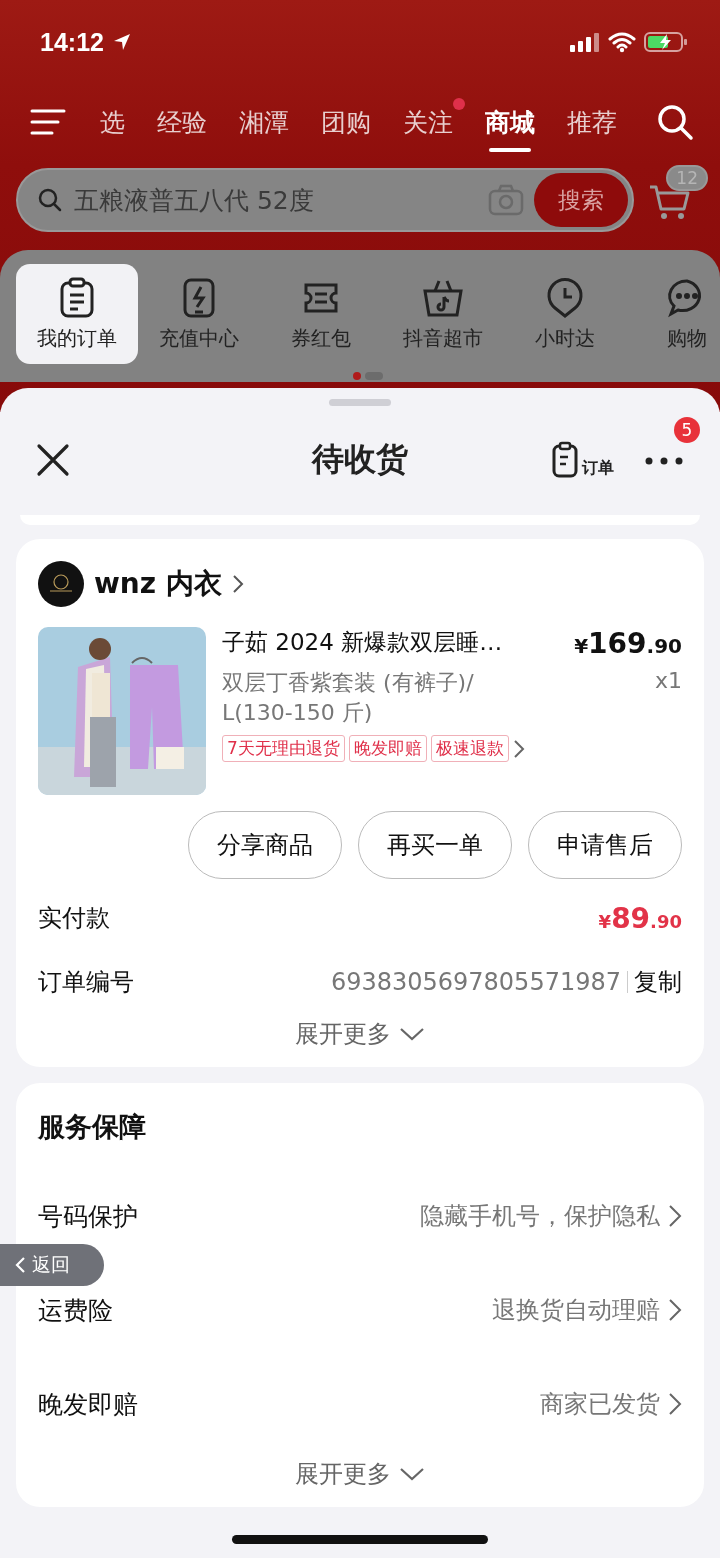 This screenshot has width=720, height=1558. I want to click on action-button: 申请售后, so click(605, 845).